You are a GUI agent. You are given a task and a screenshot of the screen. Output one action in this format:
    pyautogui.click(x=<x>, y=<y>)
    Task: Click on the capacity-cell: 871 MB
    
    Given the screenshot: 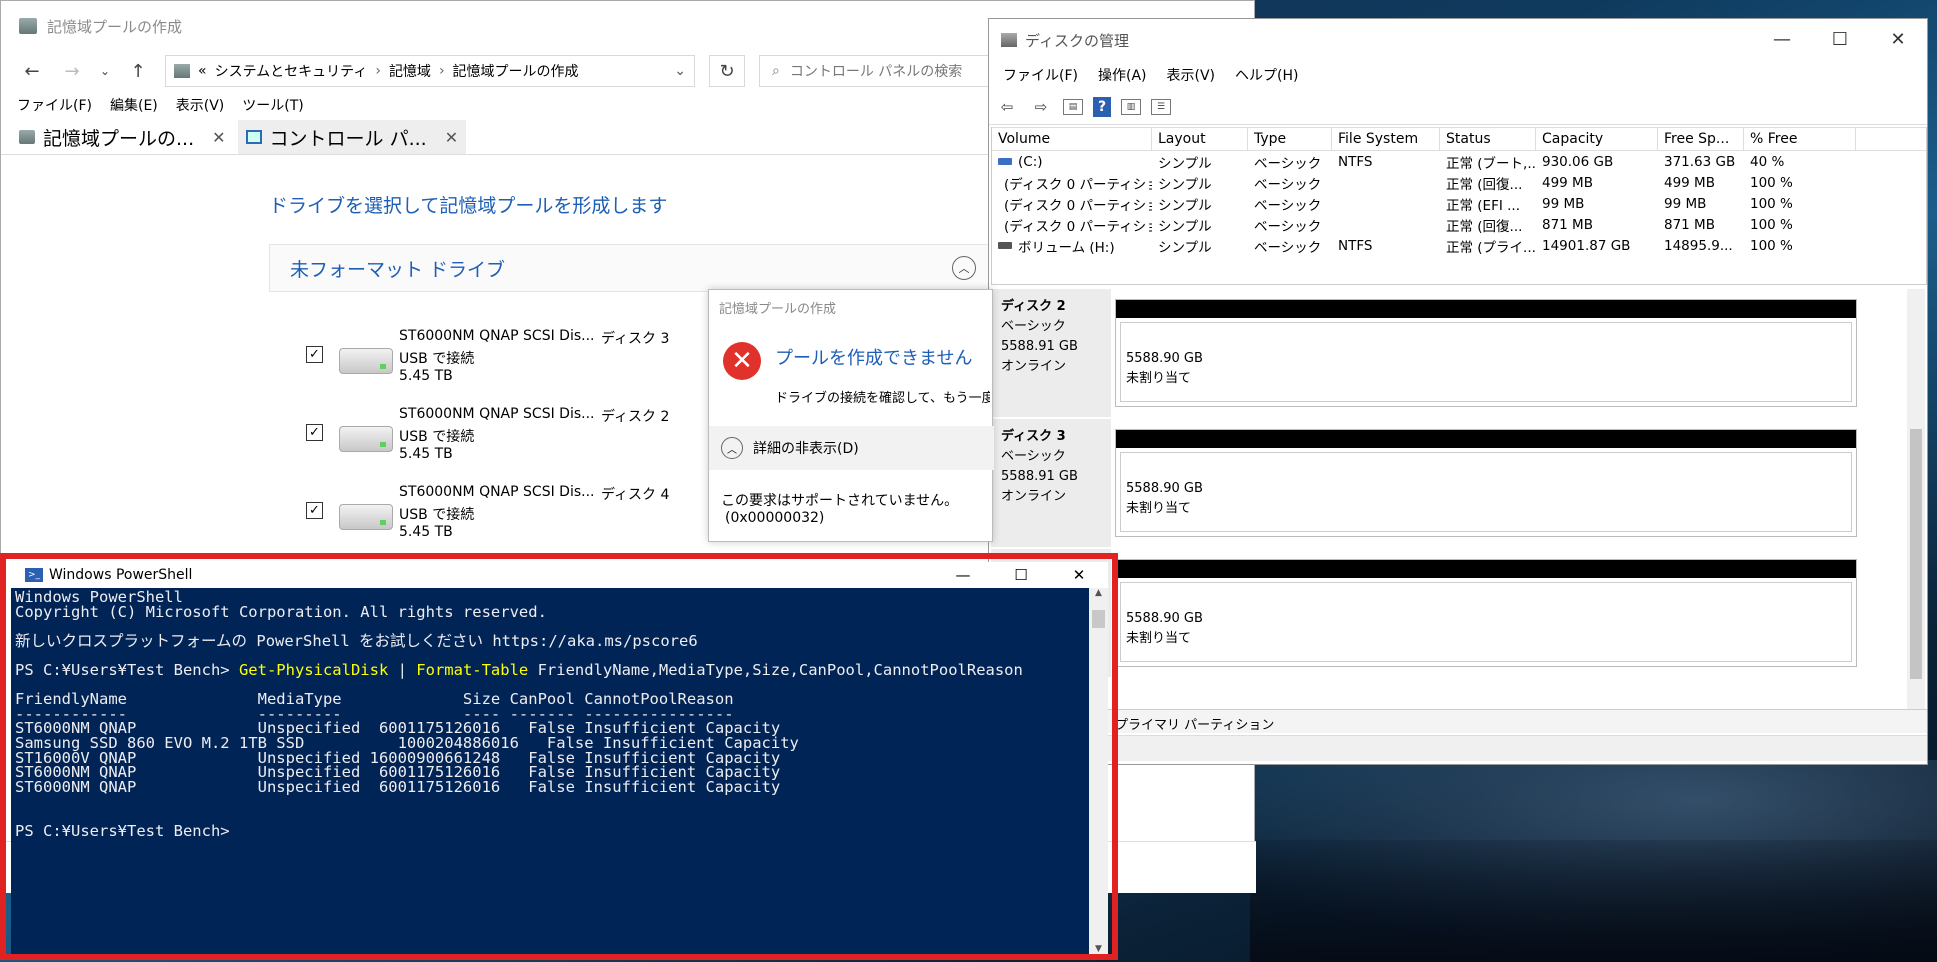 What is the action you would take?
    pyautogui.click(x=1567, y=224)
    